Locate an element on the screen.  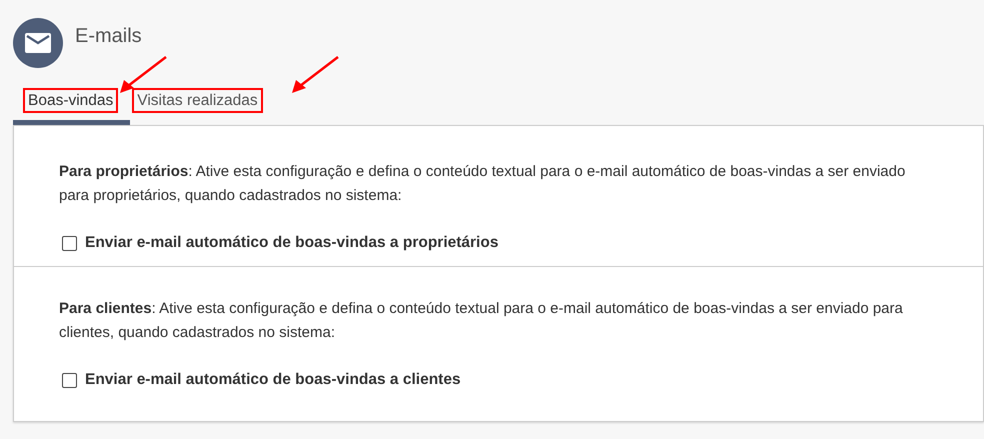
checkbox-option: Enviar e-mail automático de boas-vindas a clientes is located at coordinates (522, 380).